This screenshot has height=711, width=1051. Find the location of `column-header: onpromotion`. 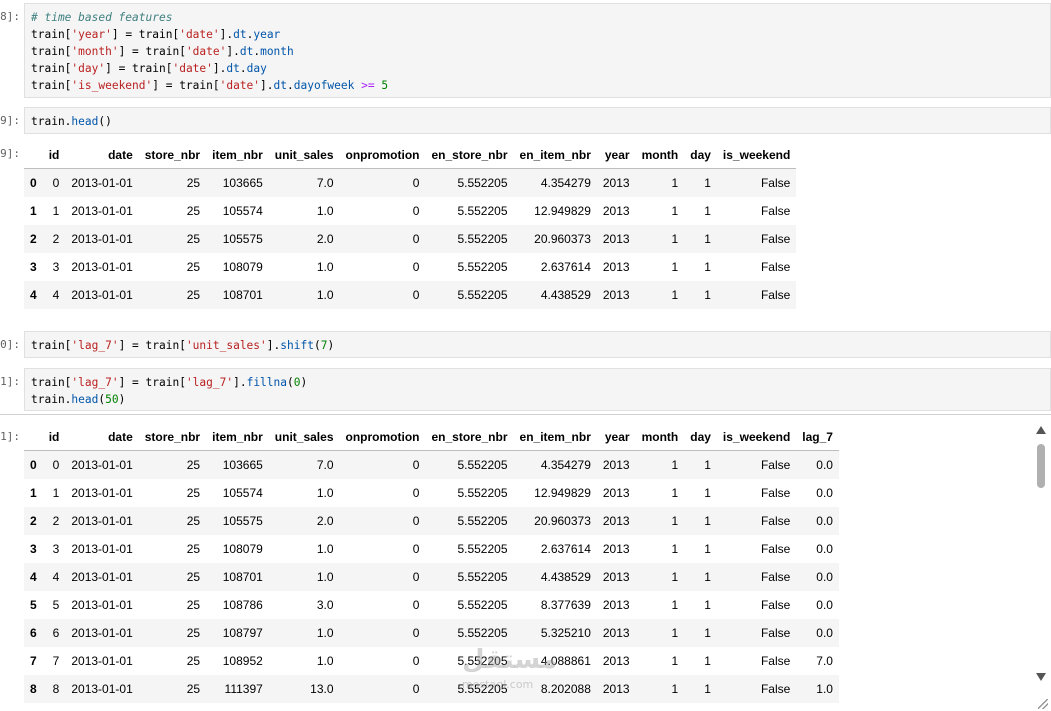

column-header: onpromotion is located at coordinates (382, 437).